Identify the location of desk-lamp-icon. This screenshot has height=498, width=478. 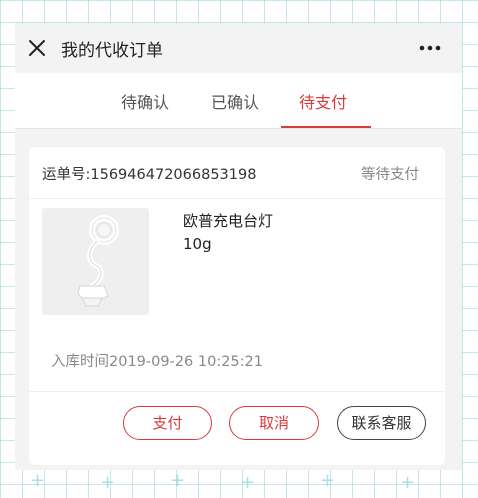
(98, 261).